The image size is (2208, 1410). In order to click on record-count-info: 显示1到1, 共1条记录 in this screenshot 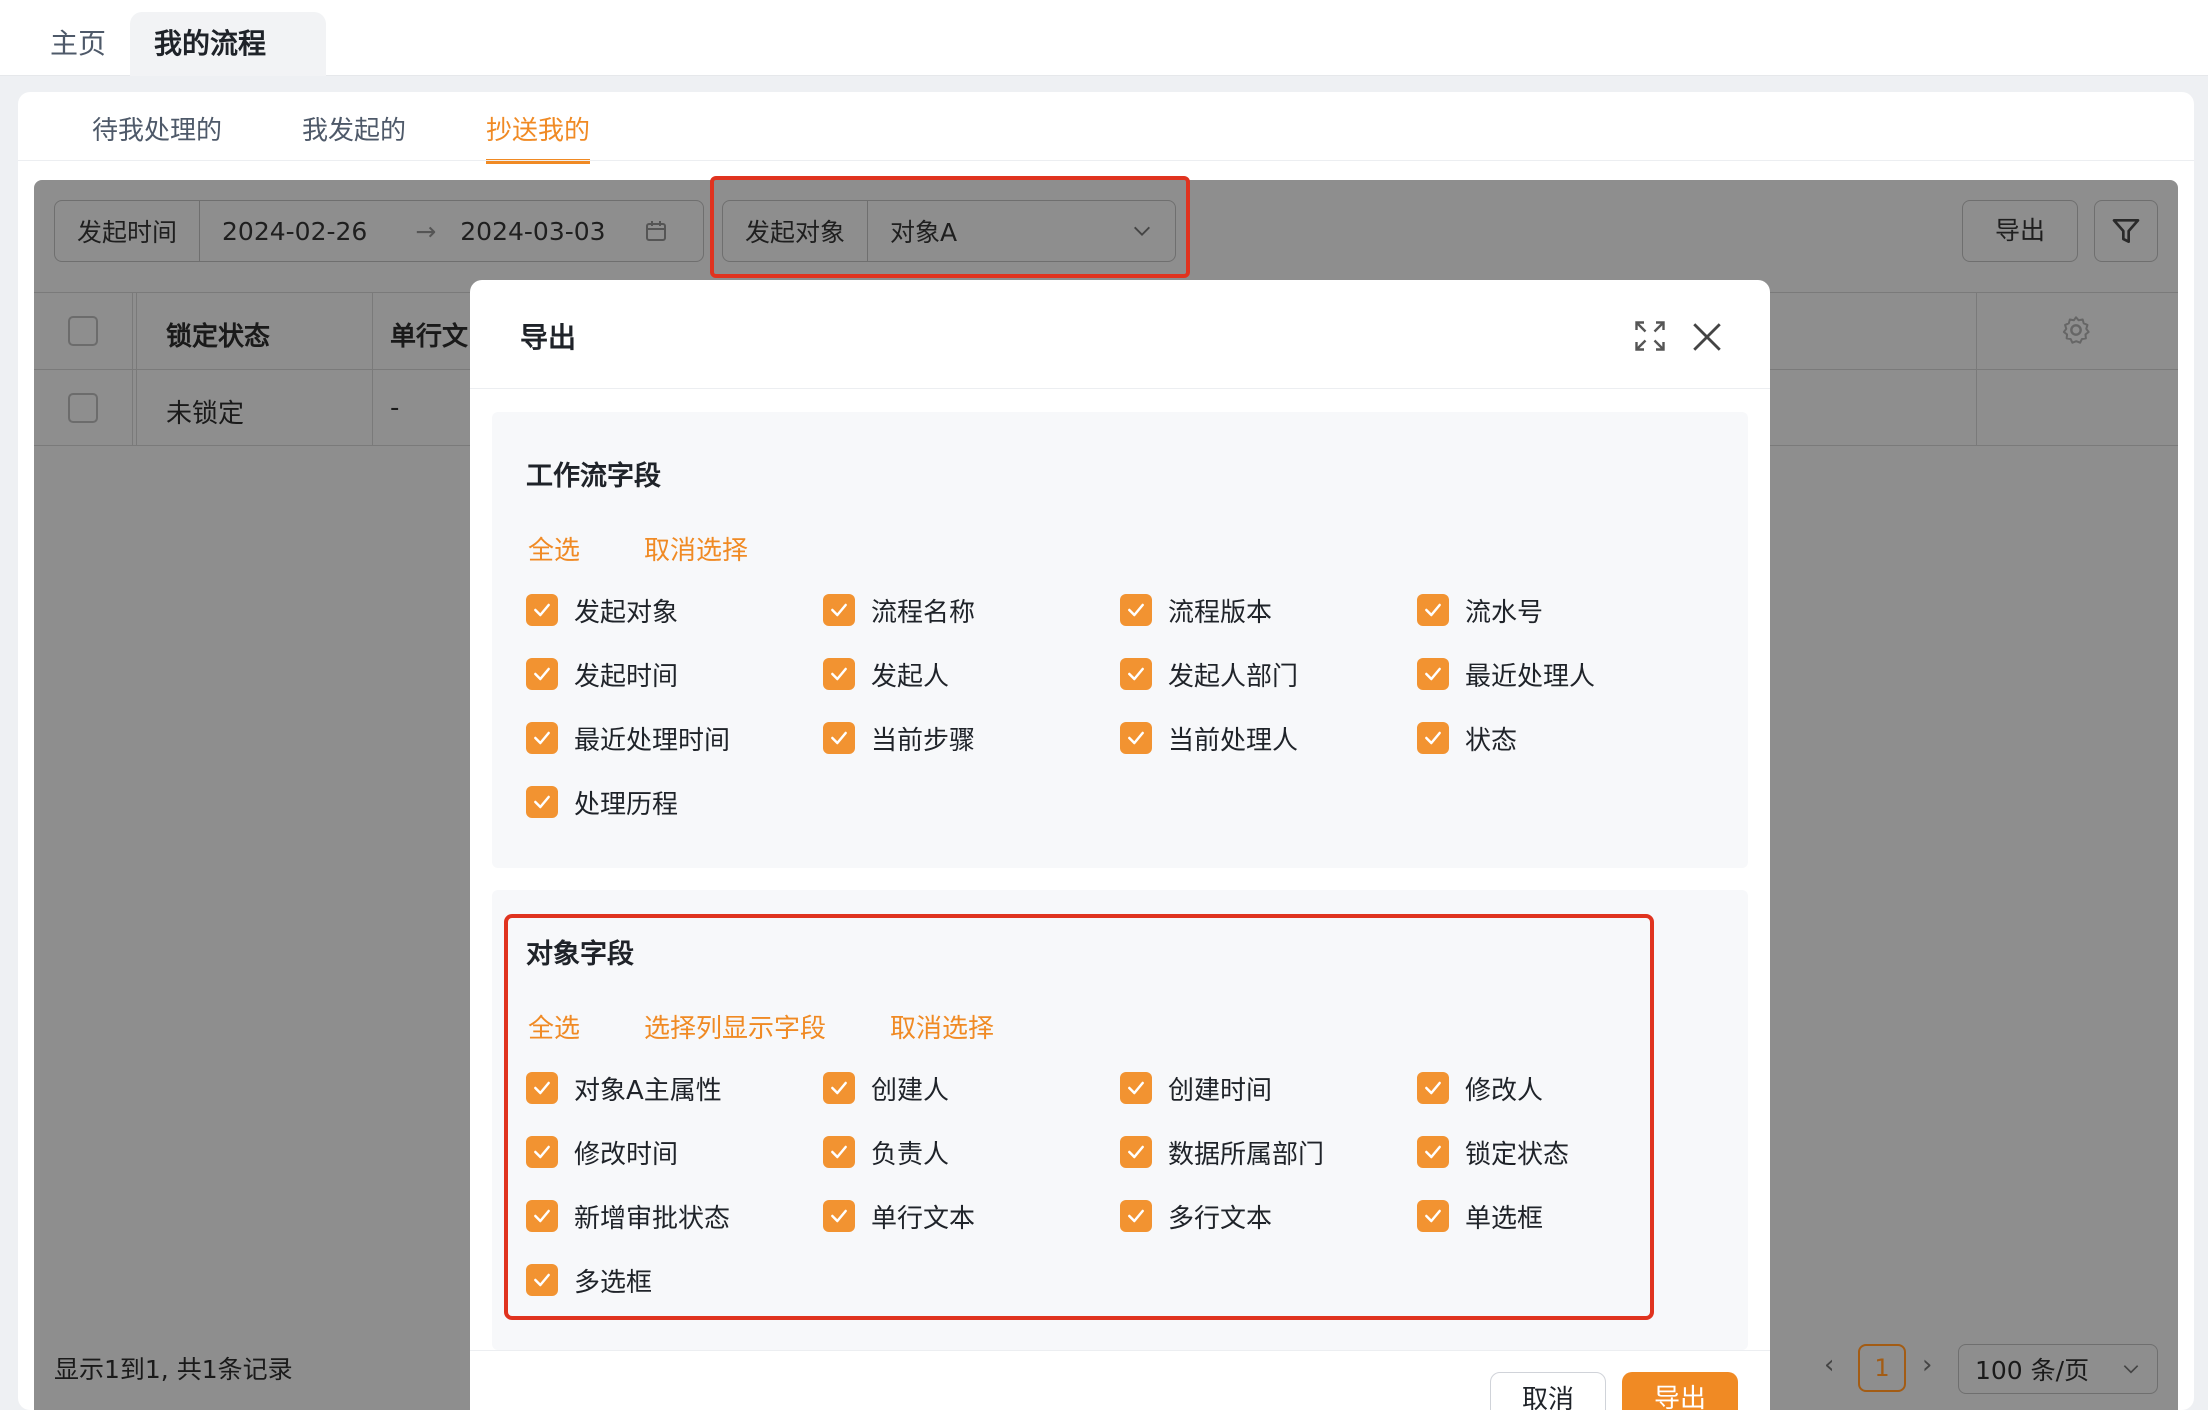, I will do `click(173, 1369)`.